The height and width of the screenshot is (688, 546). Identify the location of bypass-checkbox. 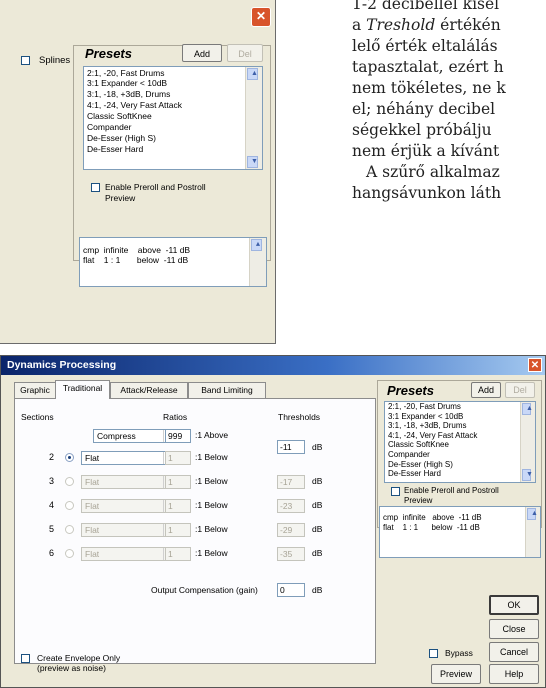
(433, 653).